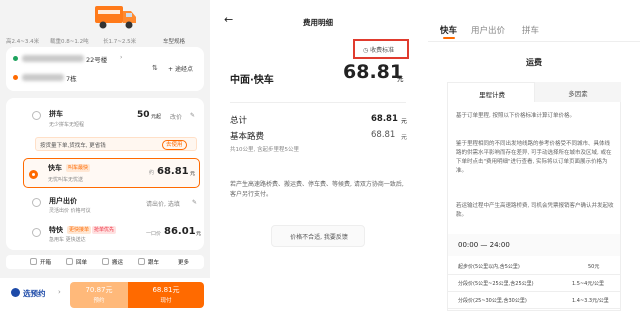  What do you see at coordinates (318, 102) in the screenshot?
I see `divider` at bounding box center [318, 102].